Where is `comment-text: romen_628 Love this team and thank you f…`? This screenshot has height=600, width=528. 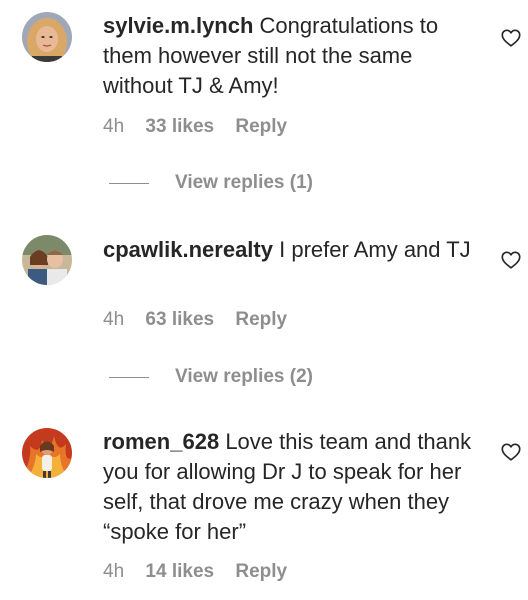 comment-text: romen_628 Love this team and thank you f… is located at coordinates (288, 487).